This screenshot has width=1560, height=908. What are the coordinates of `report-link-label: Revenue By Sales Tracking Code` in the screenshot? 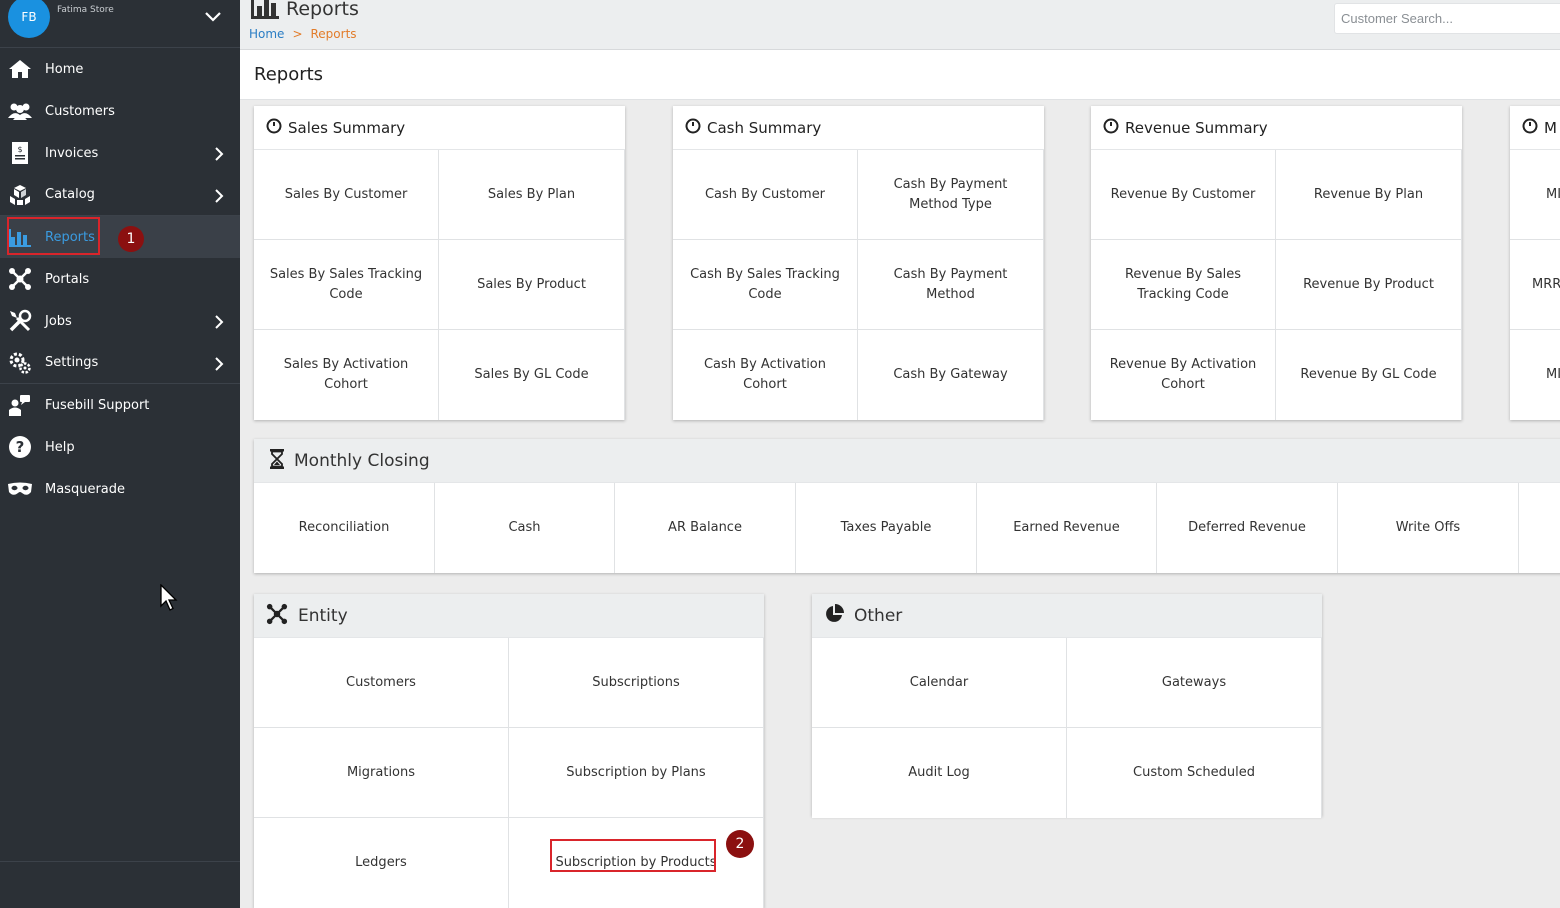 It's located at (1183, 284).